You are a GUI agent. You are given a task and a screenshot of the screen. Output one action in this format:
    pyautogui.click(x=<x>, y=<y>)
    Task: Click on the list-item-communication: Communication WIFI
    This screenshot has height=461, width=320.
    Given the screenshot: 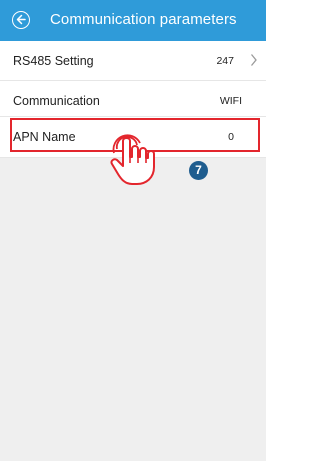 What is the action you would take?
    pyautogui.click(x=133, y=101)
    